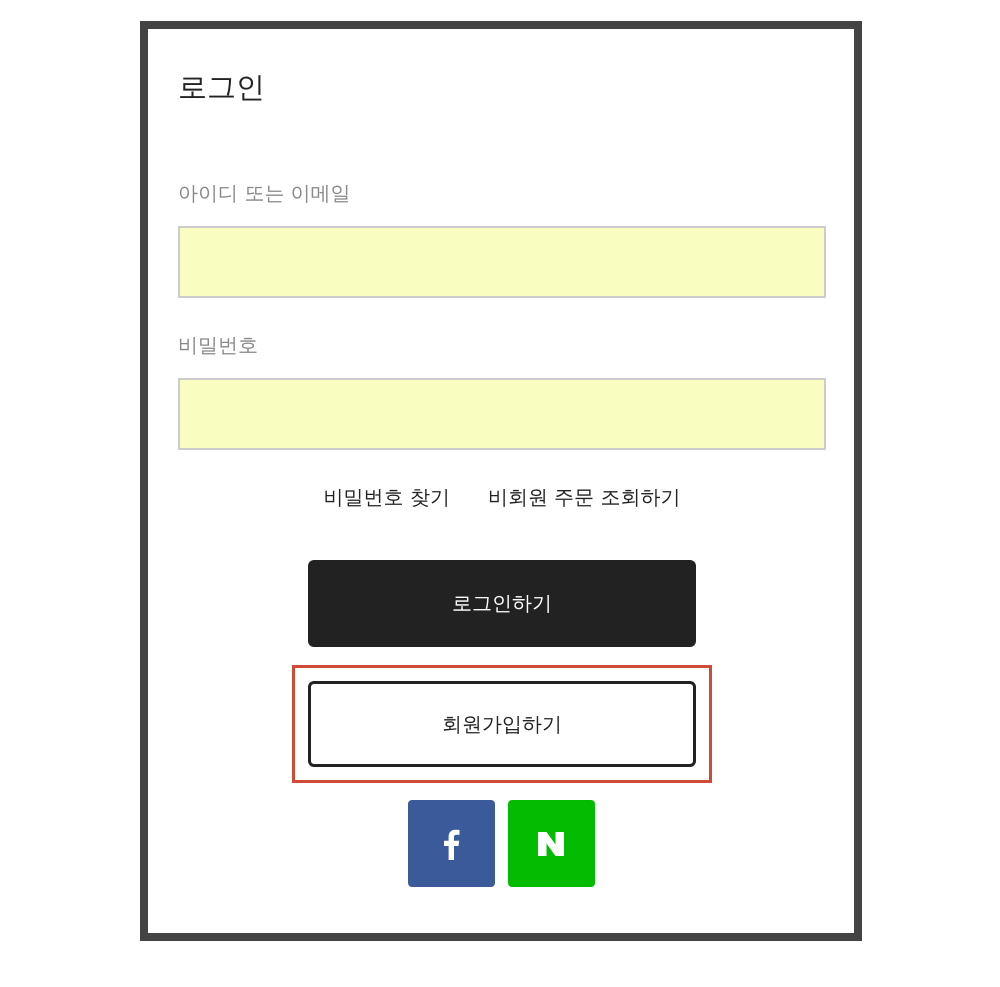  I want to click on login-button: 로그인하기, so click(502, 603).